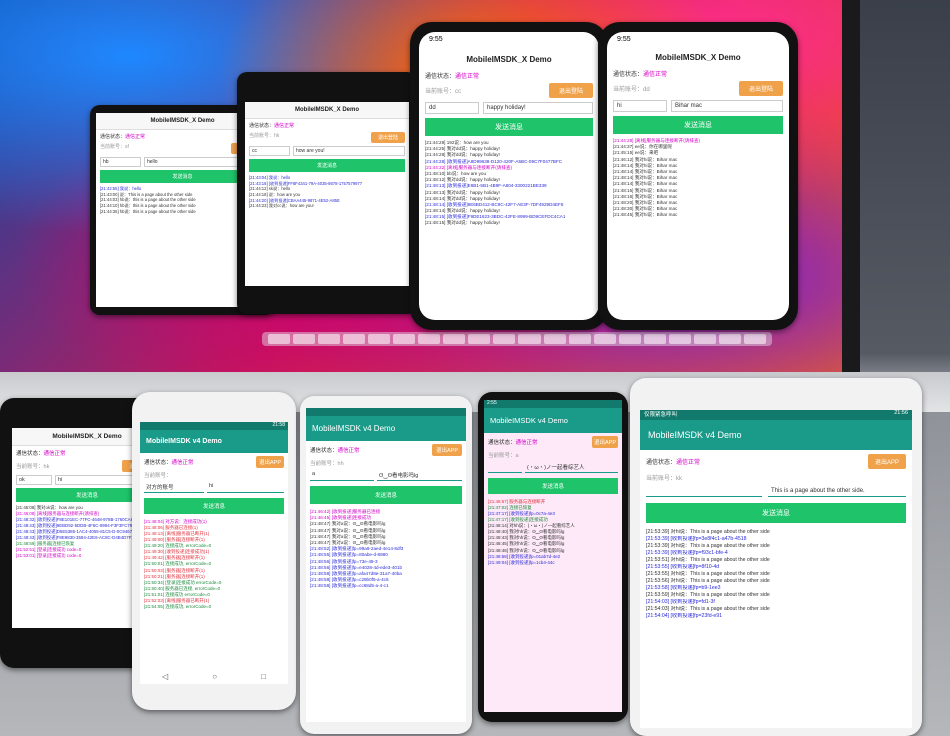 The width and height of the screenshot is (950, 736). What do you see at coordinates (349, 151) in the screenshot?
I see `message-input: how are you!` at bounding box center [349, 151].